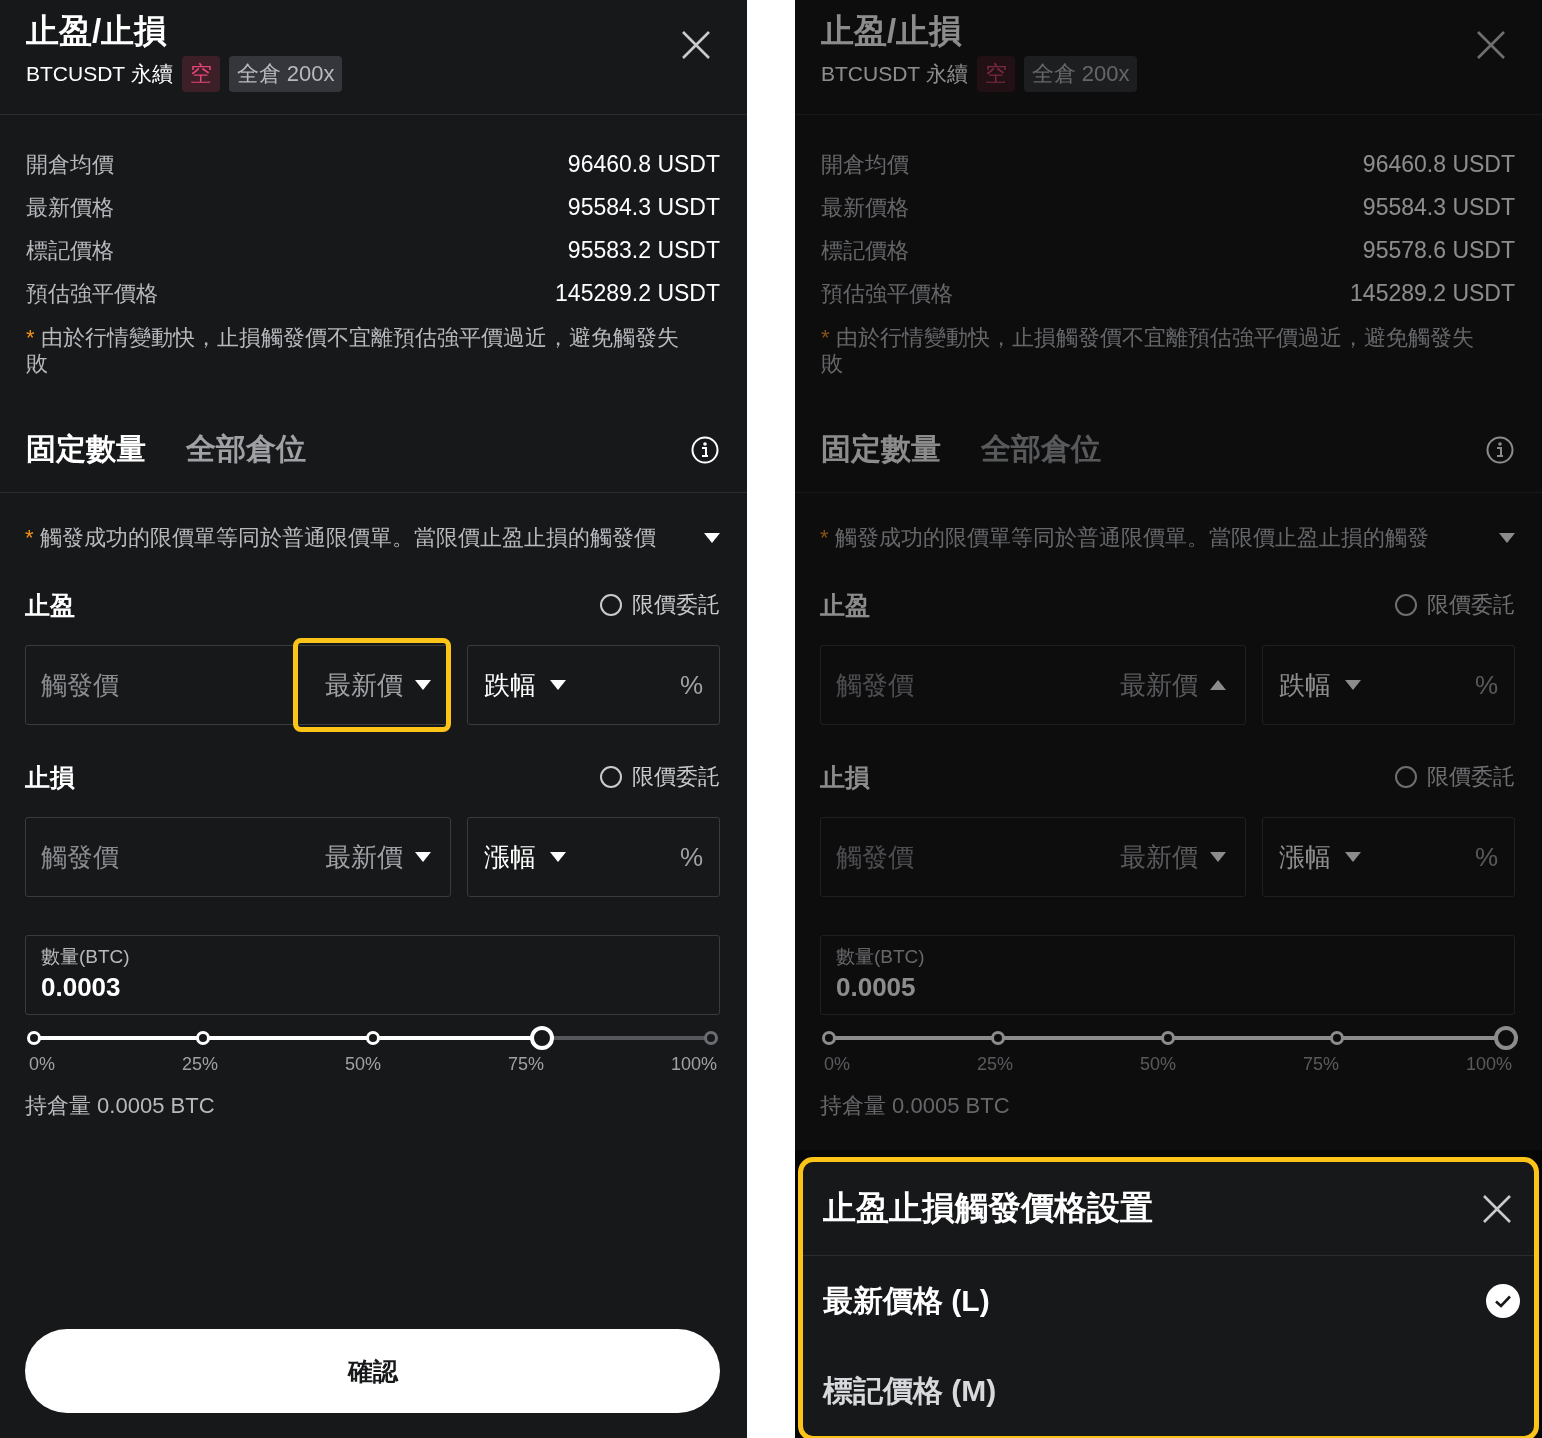 This screenshot has height=1438, width=1542. Describe the element at coordinates (372, 1371) in the screenshot. I see `confirm-button: 確認` at that location.